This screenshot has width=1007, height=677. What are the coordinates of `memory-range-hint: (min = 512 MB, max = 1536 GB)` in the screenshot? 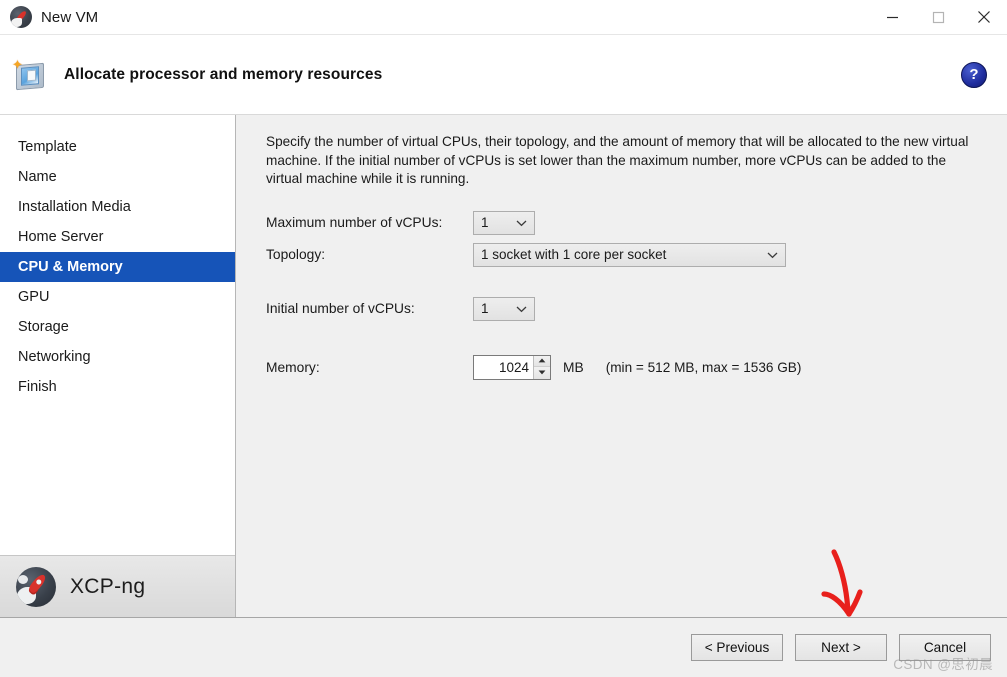 It's located at (703, 367).